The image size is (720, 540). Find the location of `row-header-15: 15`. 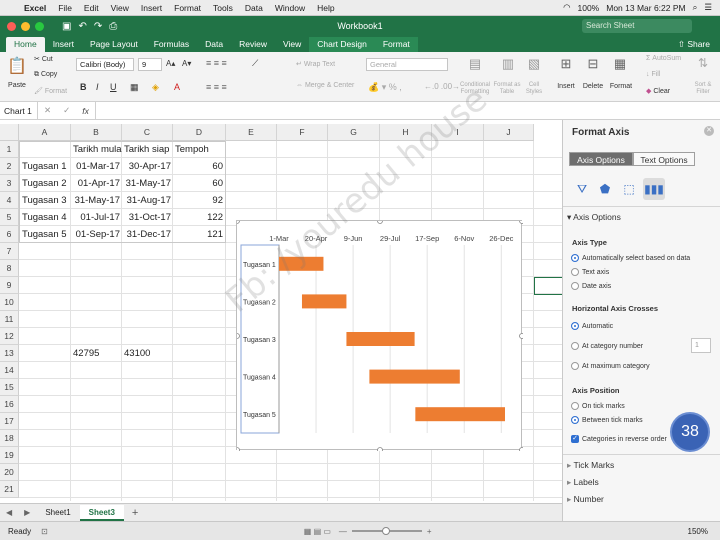

row-header-15: 15 is located at coordinates (9, 387).